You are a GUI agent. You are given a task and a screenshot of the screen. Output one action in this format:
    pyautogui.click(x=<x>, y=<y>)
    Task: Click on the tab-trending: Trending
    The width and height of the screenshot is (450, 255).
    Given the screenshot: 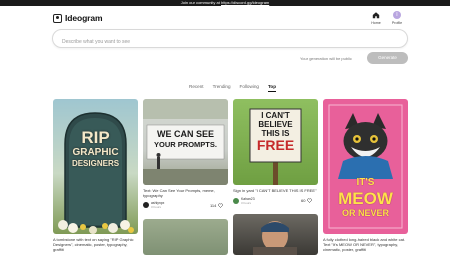 What is the action you would take?
    pyautogui.click(x=222, y=88)
    